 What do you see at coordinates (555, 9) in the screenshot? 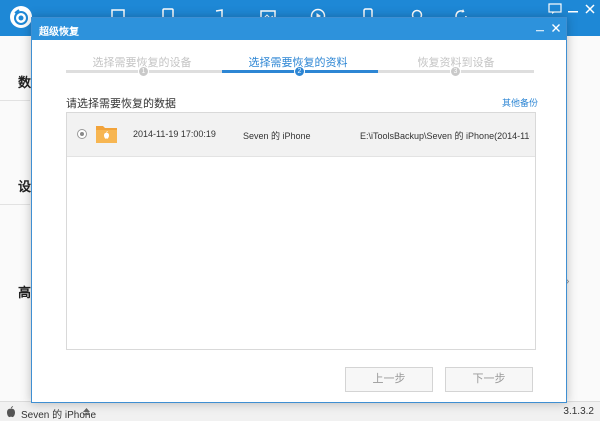
I see `message-icon` at bounding box center [555, 9].